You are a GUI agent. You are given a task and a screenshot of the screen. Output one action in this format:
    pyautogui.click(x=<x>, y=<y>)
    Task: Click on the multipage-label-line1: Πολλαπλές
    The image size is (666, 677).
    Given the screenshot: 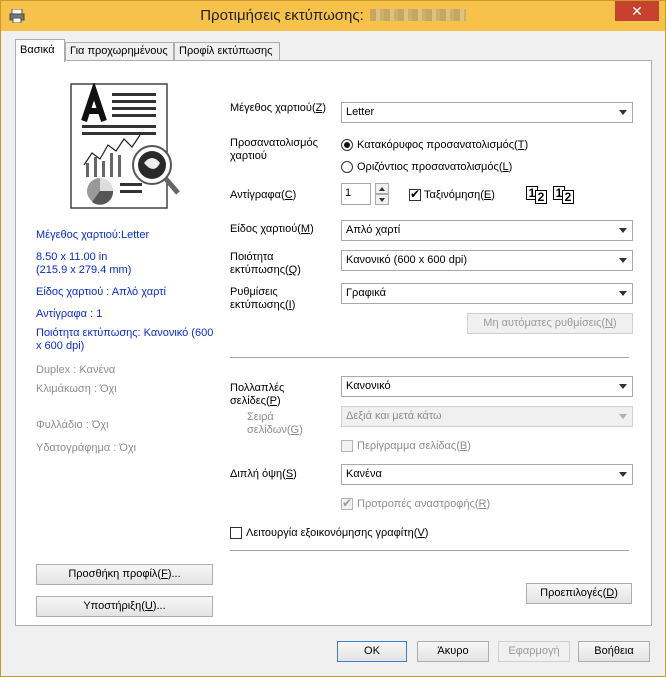 What is the action you would take?
    pyautogui.click(x=257, y=388)
    